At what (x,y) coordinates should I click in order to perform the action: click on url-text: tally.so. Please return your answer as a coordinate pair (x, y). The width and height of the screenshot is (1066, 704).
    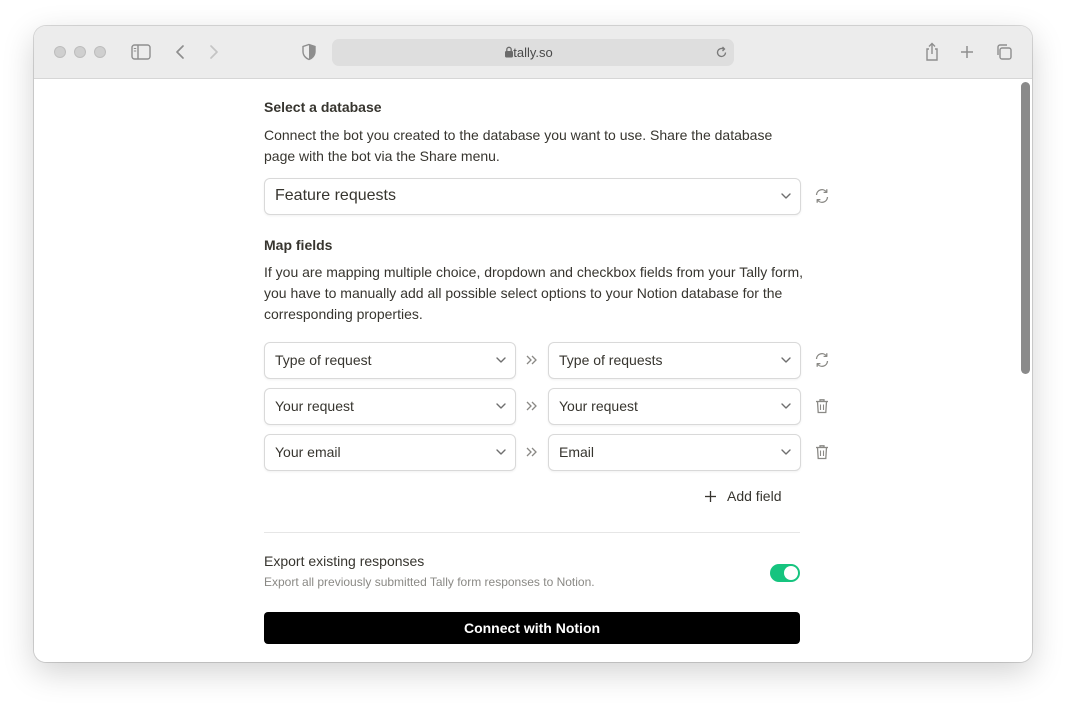
    Looking at the image, I should click on (533, 52).